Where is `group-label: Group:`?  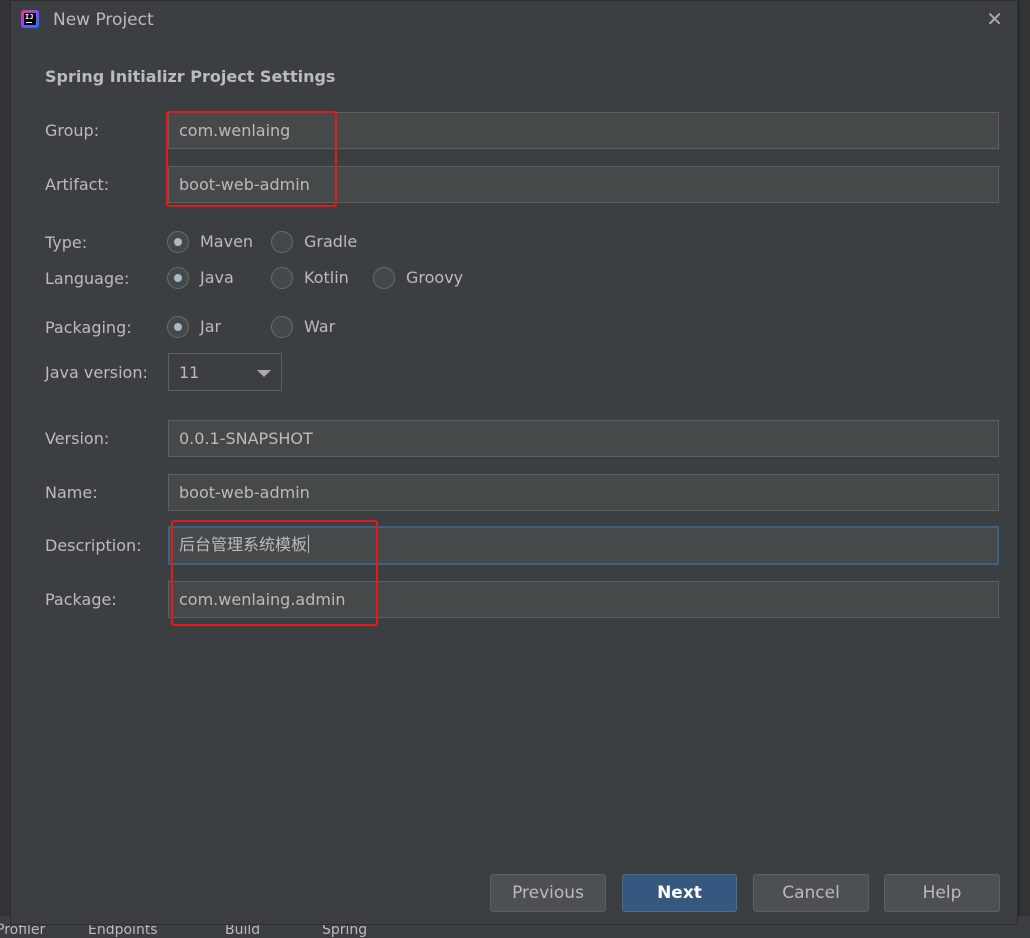
group-label: Group: is located at coordinates (72, 130).